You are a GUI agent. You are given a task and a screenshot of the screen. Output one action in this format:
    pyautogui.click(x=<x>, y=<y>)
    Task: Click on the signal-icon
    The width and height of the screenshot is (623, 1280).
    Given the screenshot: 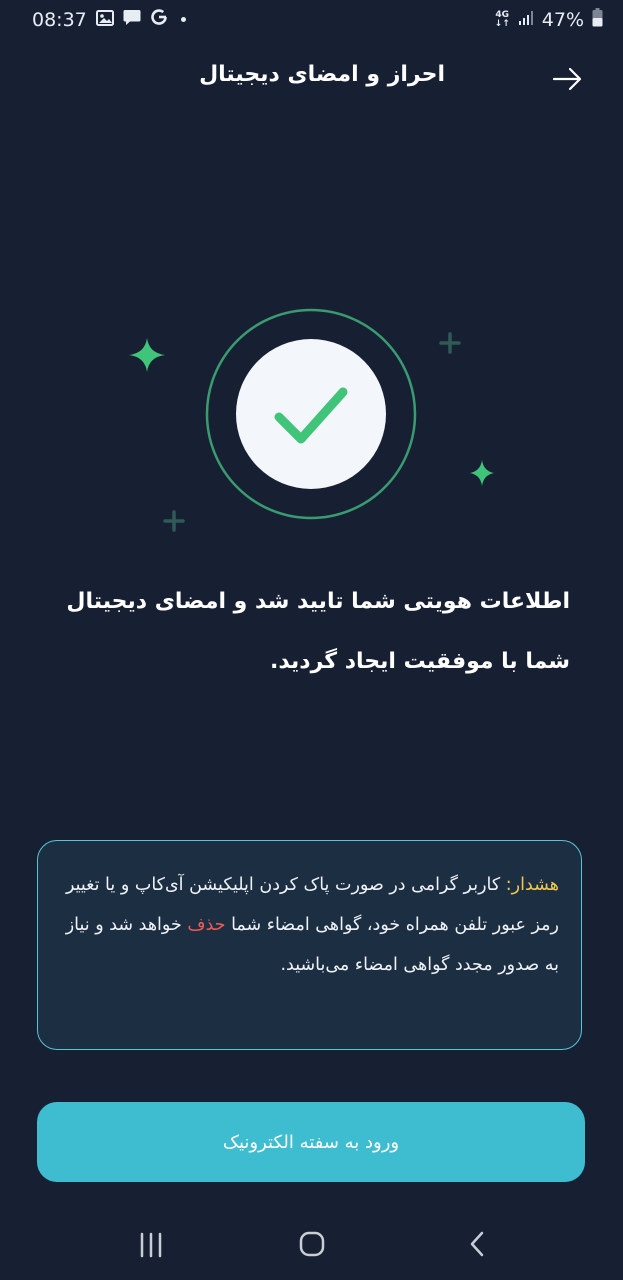 What is the action you would take?
    pyautogui.click(x=526, y=20)
    